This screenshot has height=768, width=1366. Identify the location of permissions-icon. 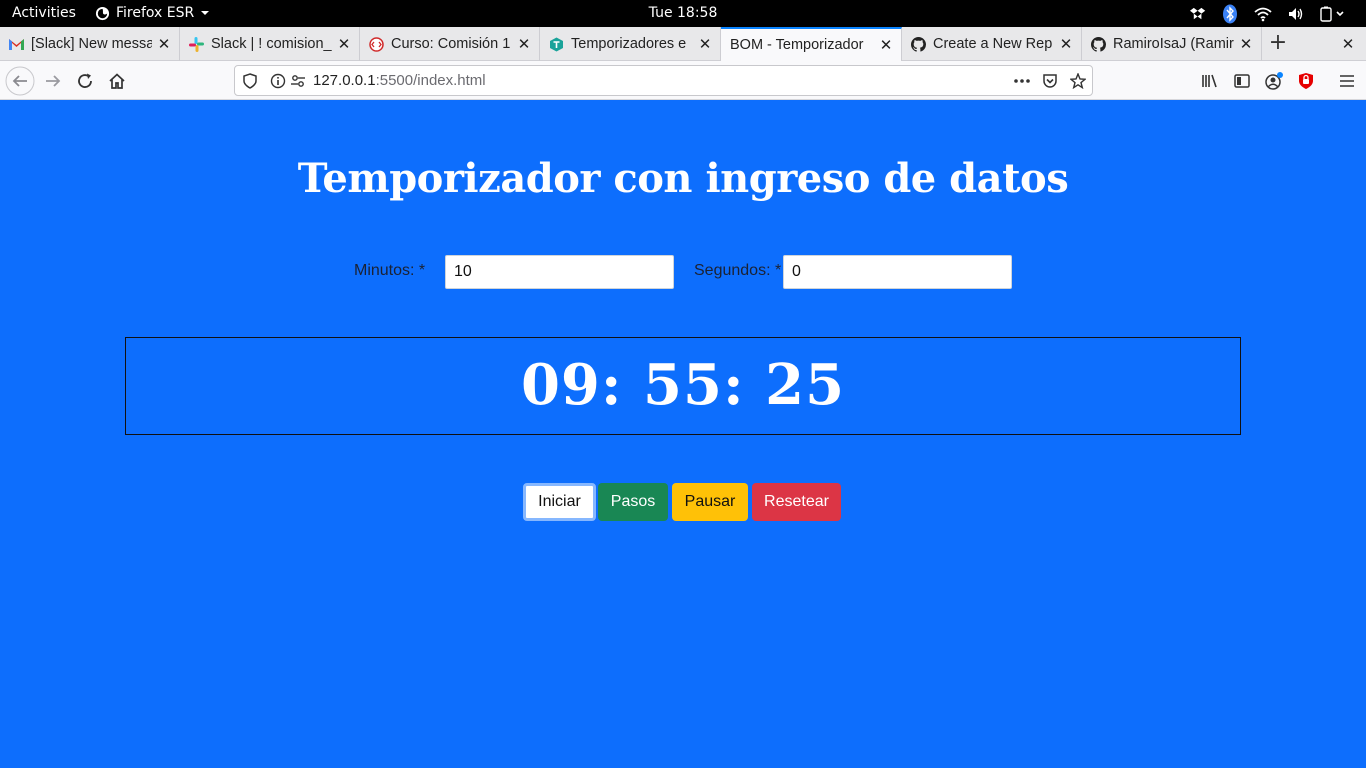
(298, 81).